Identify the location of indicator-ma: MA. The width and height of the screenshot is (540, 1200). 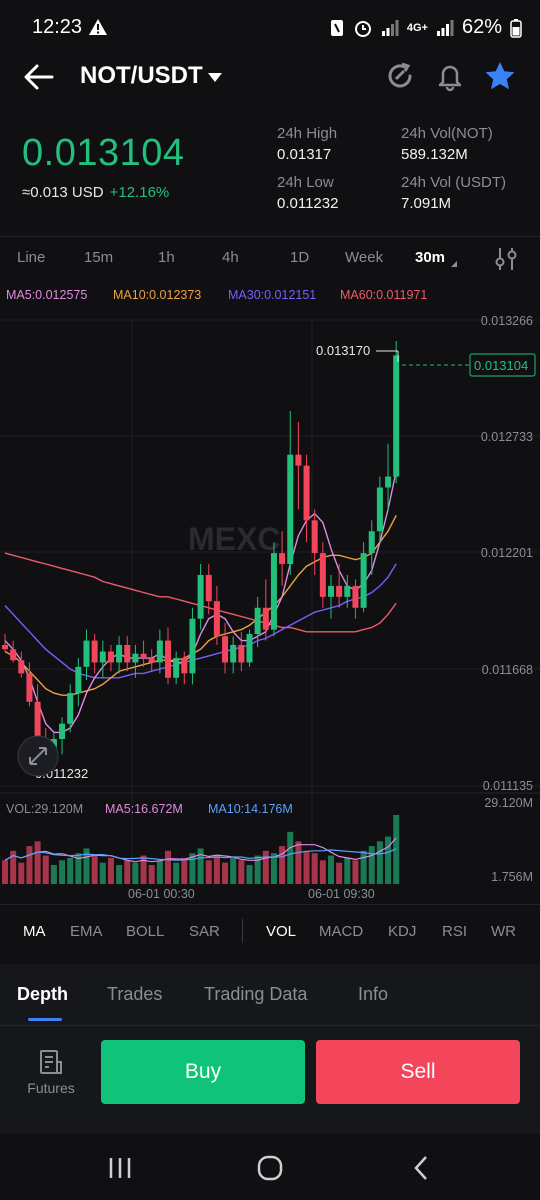
(34, 931).